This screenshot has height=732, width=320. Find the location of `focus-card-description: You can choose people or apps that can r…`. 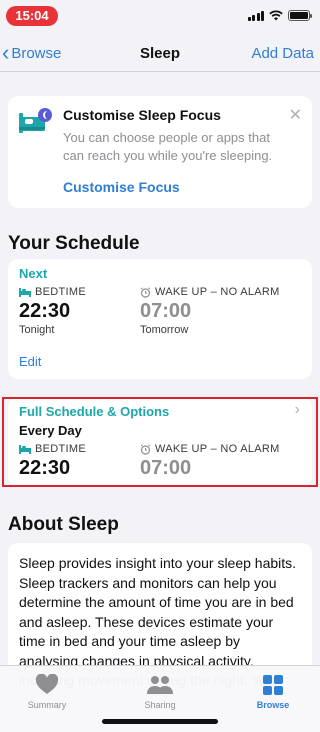

focus-card-description: You can choose people or apps that can r… is located at coordinates (168, 146).